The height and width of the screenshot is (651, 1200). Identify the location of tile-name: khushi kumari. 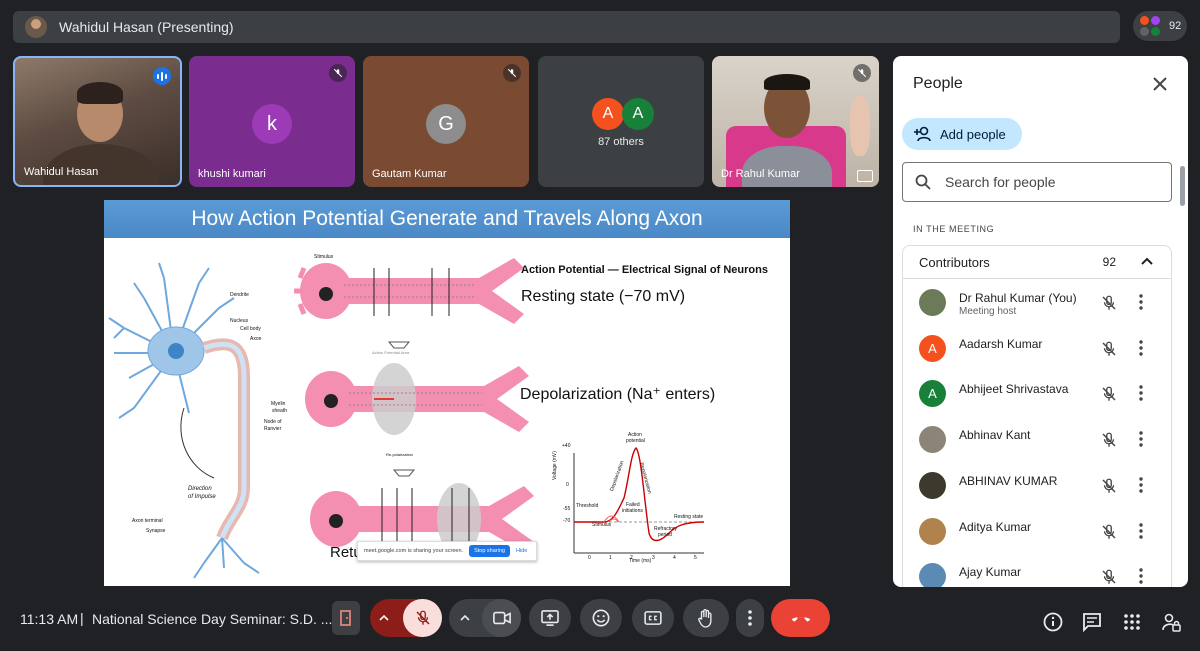
(232, 174).